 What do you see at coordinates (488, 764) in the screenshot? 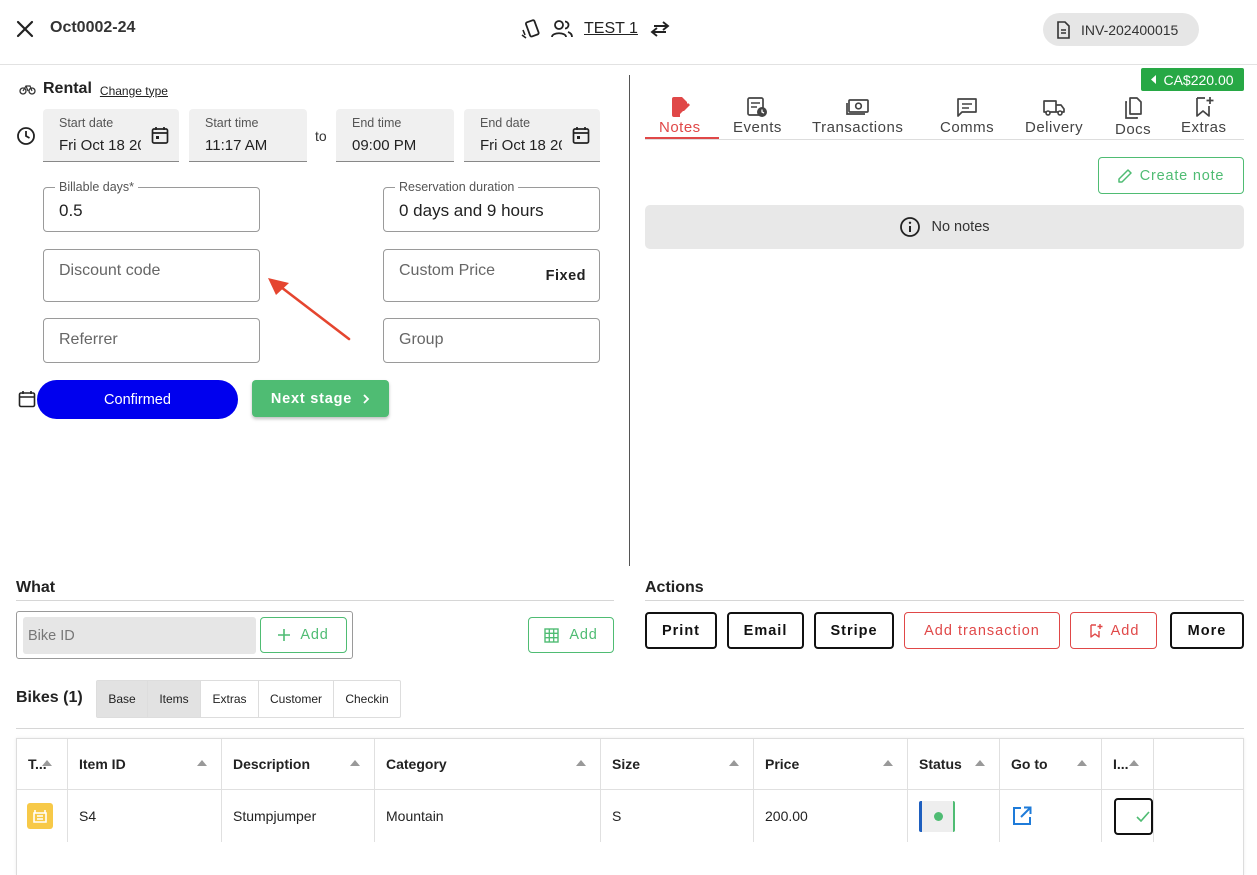
I see `column-header-category: Category` at bounding box center [488, 764].